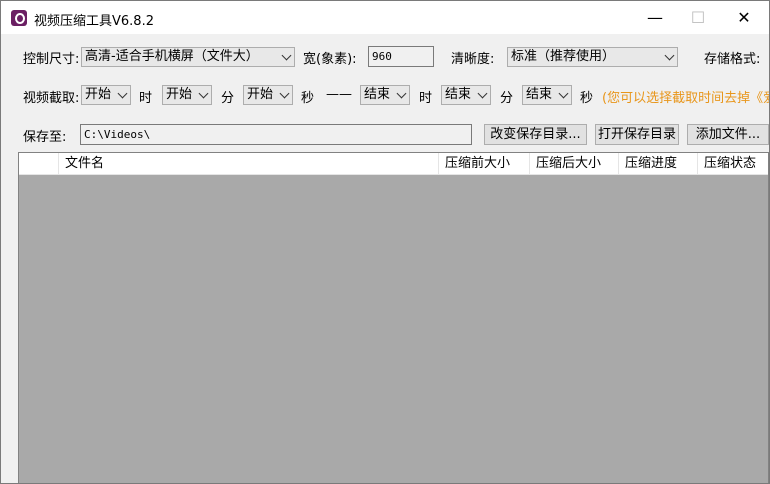 The width and height of the screenshot is (770, 484). Describe the element at coordinates (655, 17) in the screenshot. I see `minimize-button: —` at that location.